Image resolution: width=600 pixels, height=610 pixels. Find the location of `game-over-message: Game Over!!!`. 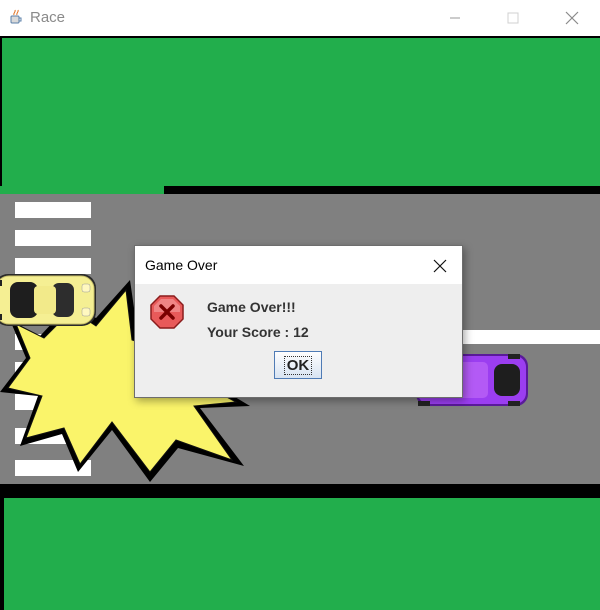

game-over-message: Game Over!!! is located at coordinates (251, 307).